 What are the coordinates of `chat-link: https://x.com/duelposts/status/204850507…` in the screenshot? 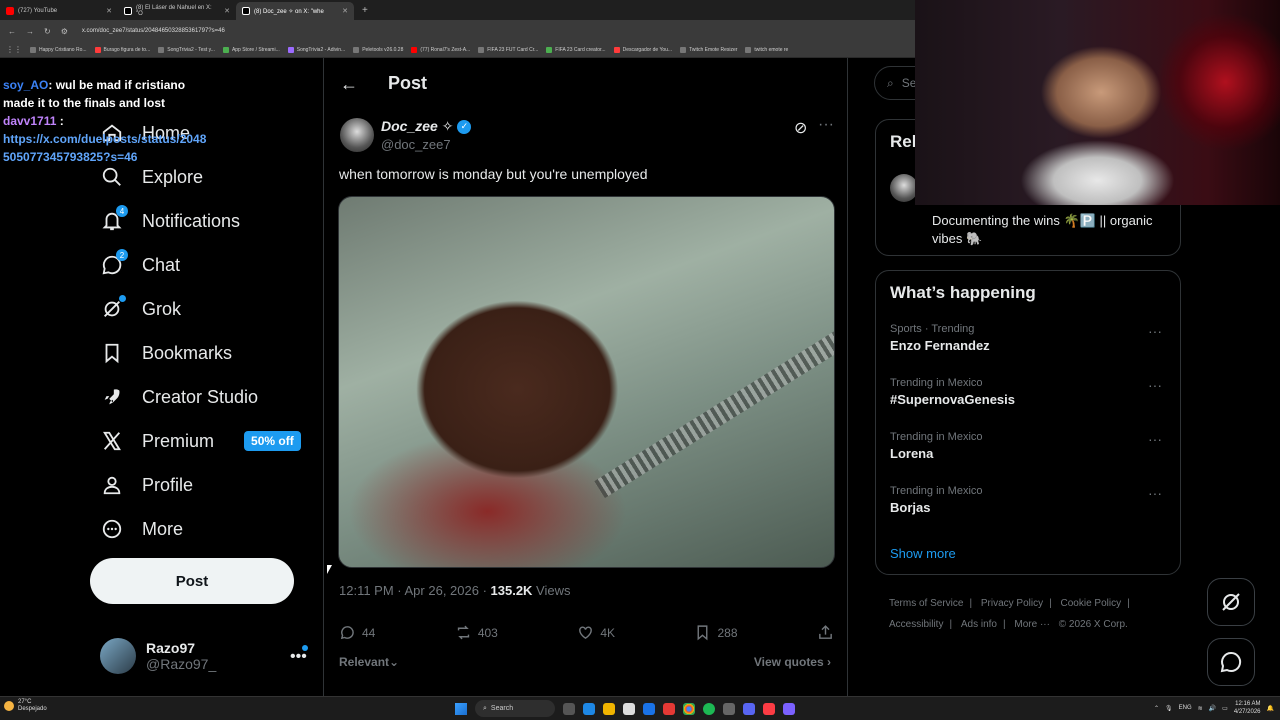 It's located at (105, 148).